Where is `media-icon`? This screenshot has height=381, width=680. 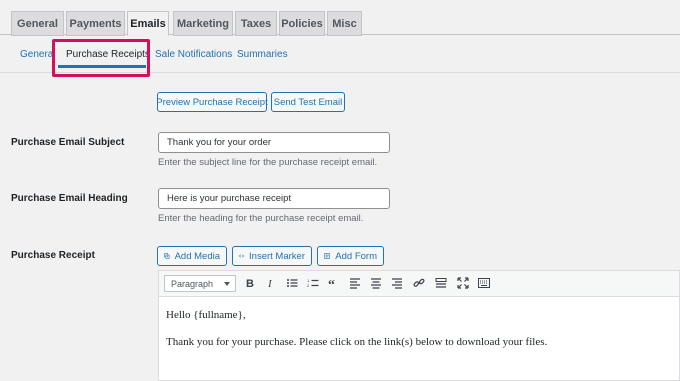
media-icon is located at coordinates (167, 256).